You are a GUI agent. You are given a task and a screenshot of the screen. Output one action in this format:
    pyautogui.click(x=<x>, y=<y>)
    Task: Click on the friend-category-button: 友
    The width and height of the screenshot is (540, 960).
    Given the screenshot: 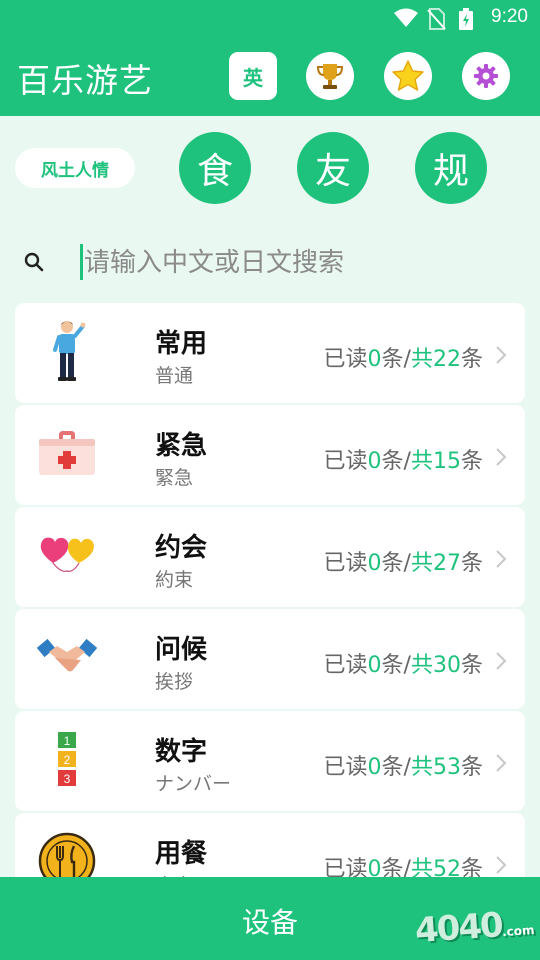 What is the action you would take?
    pyautogui.click(x=333, y=168)
    